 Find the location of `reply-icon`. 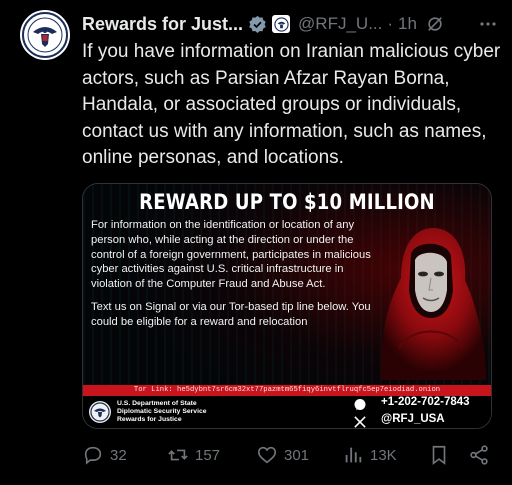

reply-icon is located at coordinates (93, 455).